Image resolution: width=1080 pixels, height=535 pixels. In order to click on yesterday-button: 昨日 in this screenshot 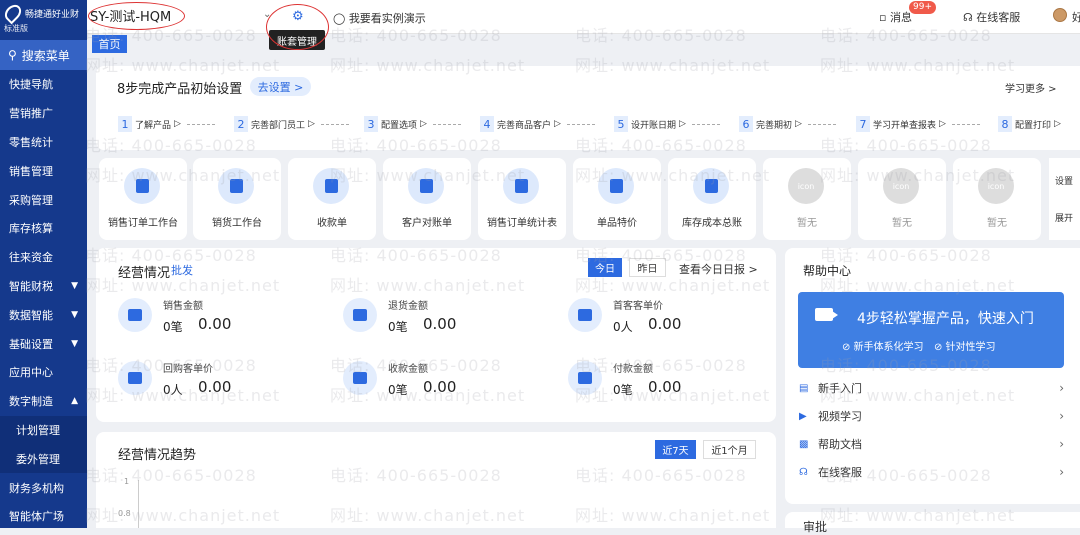, I will do `click(647, 267)`.